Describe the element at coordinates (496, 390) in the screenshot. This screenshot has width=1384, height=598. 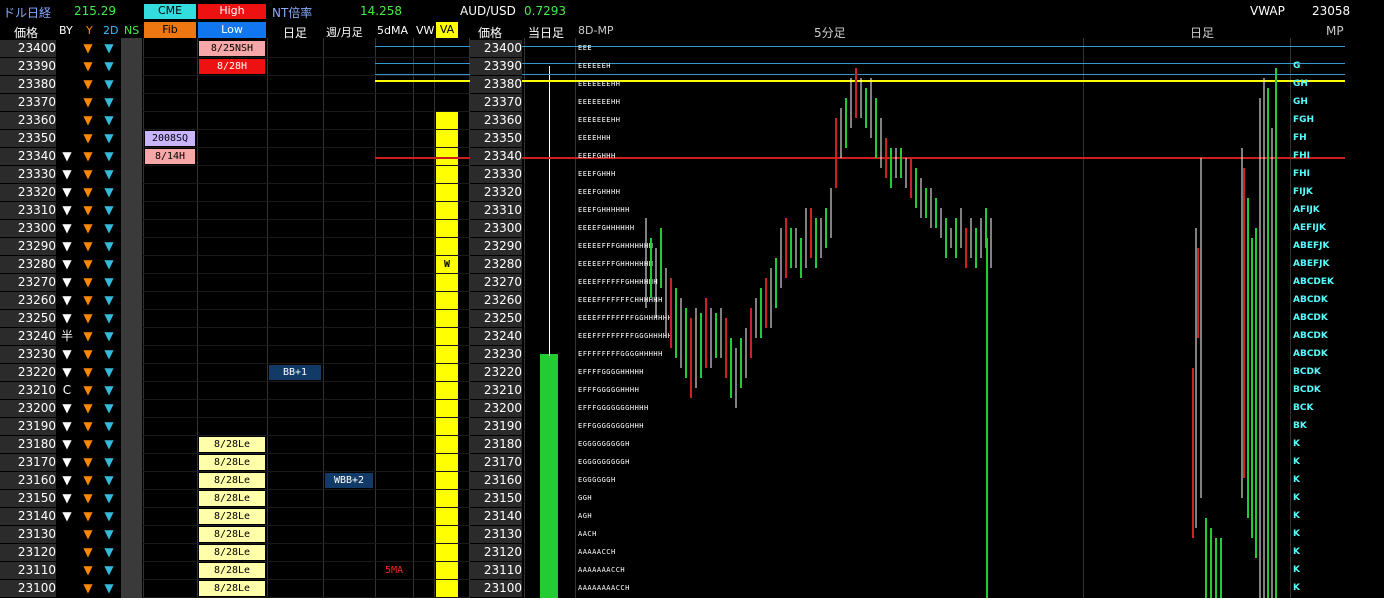
I see `price-cell-right: 23210` at that location.